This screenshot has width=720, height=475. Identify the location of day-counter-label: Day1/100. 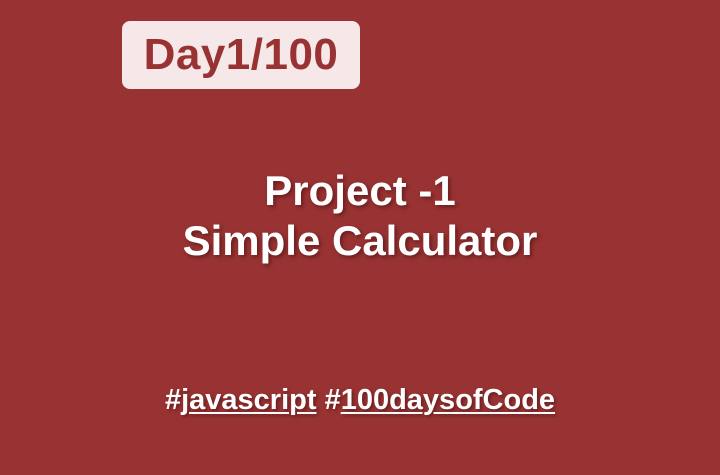
(241, 54).